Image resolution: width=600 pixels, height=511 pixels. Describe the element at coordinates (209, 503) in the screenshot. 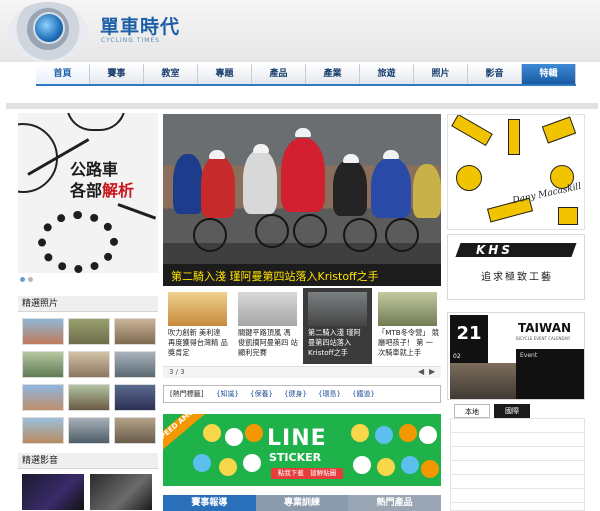

I see `tab-race-reports: 賽事報導` at that location.